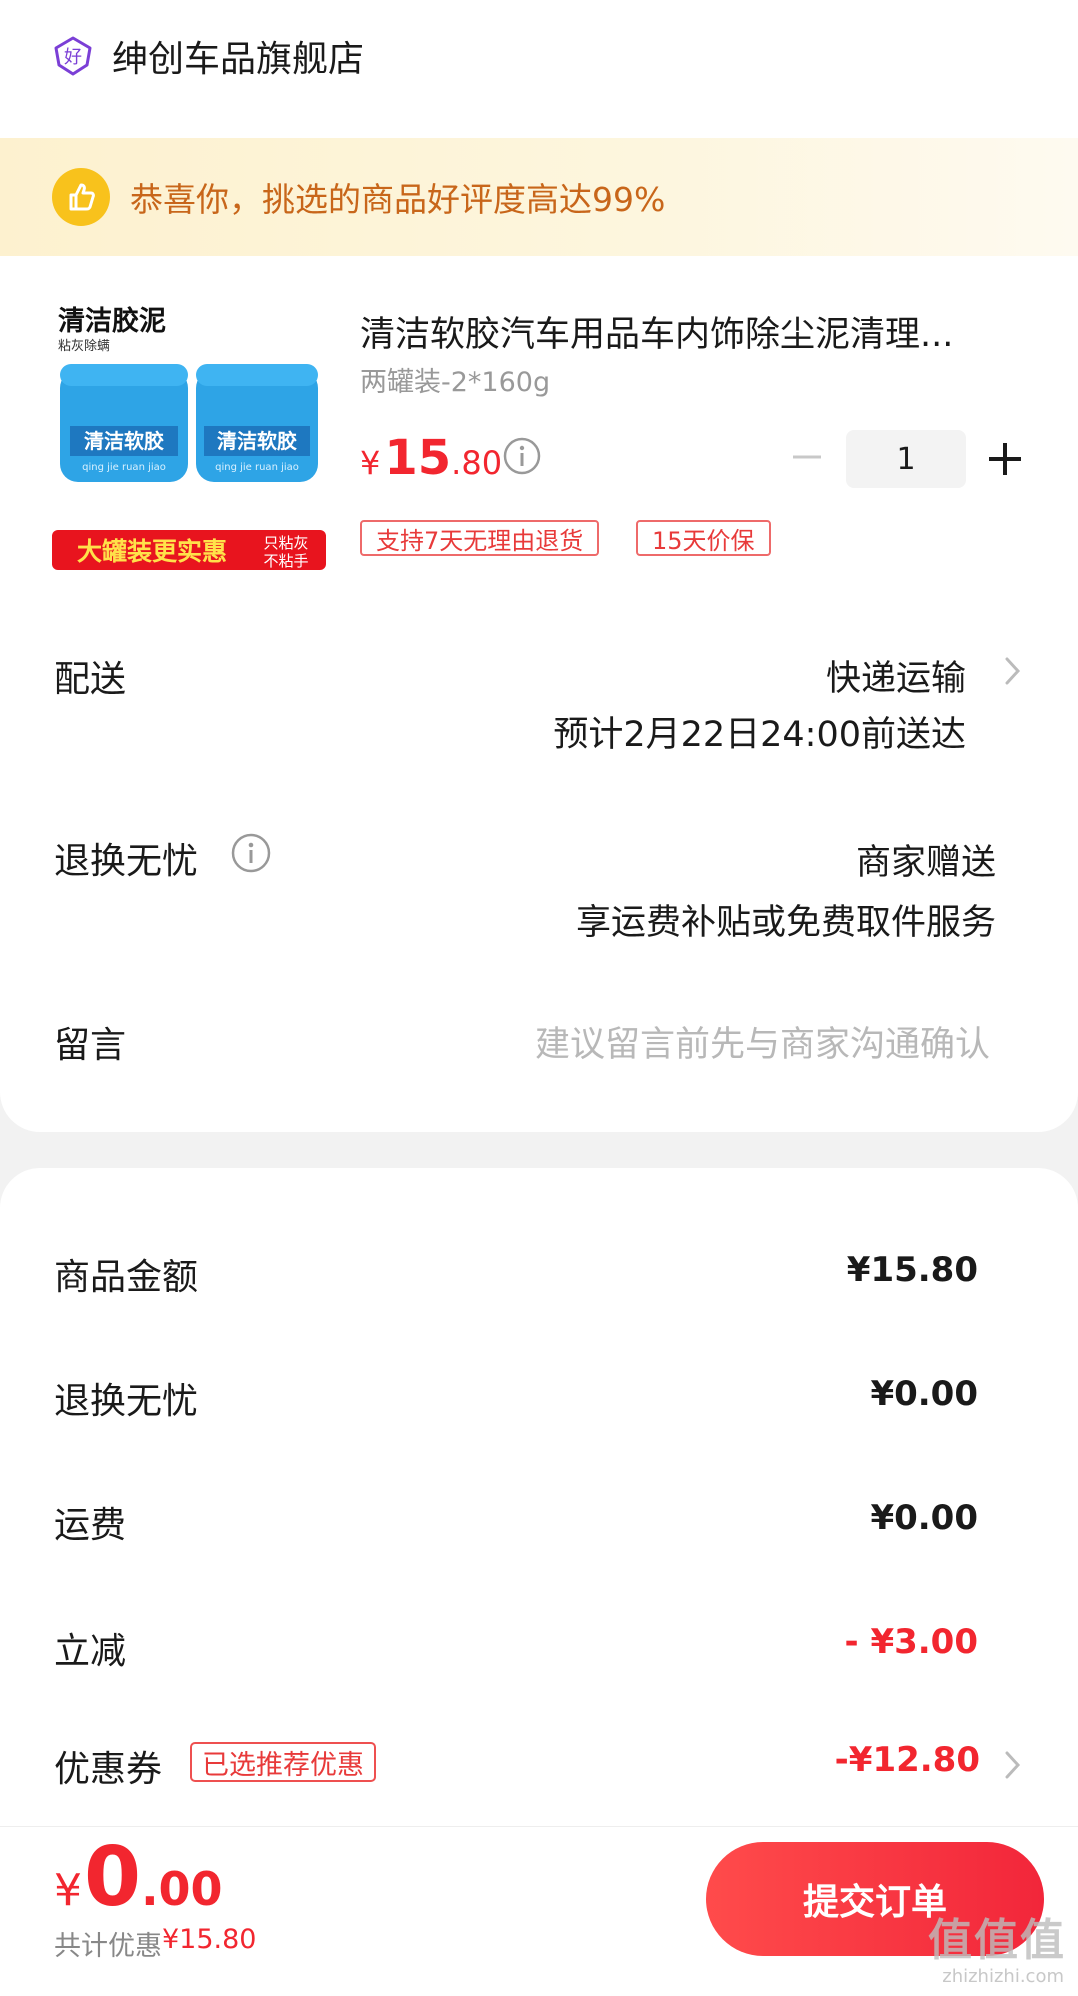 The image size is (1078, 1996). What do you see at coordinates (126, 861) in the screenshot?
I see `return-service-label: 退换无忧` at bounding box center [126, 861].